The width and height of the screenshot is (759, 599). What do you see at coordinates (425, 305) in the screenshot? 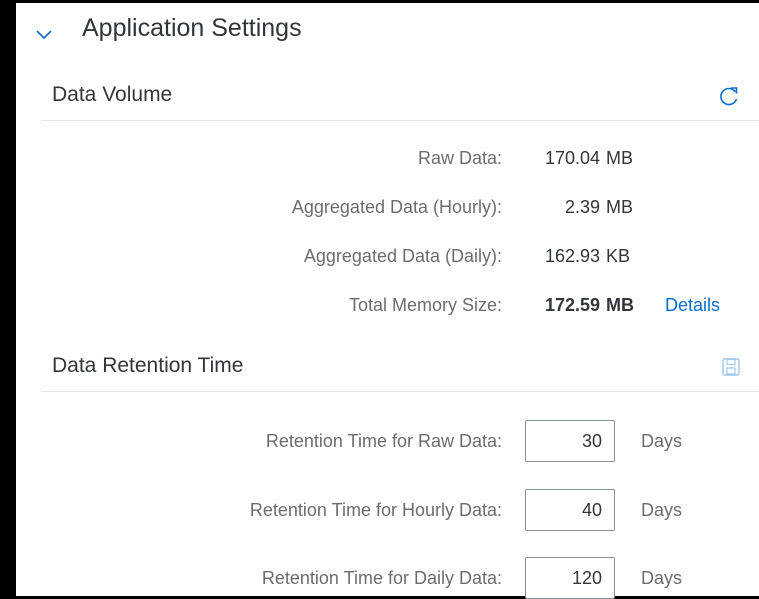
I see `total-memory-label: Total Memory Size:` at bounding box center [425, 305].